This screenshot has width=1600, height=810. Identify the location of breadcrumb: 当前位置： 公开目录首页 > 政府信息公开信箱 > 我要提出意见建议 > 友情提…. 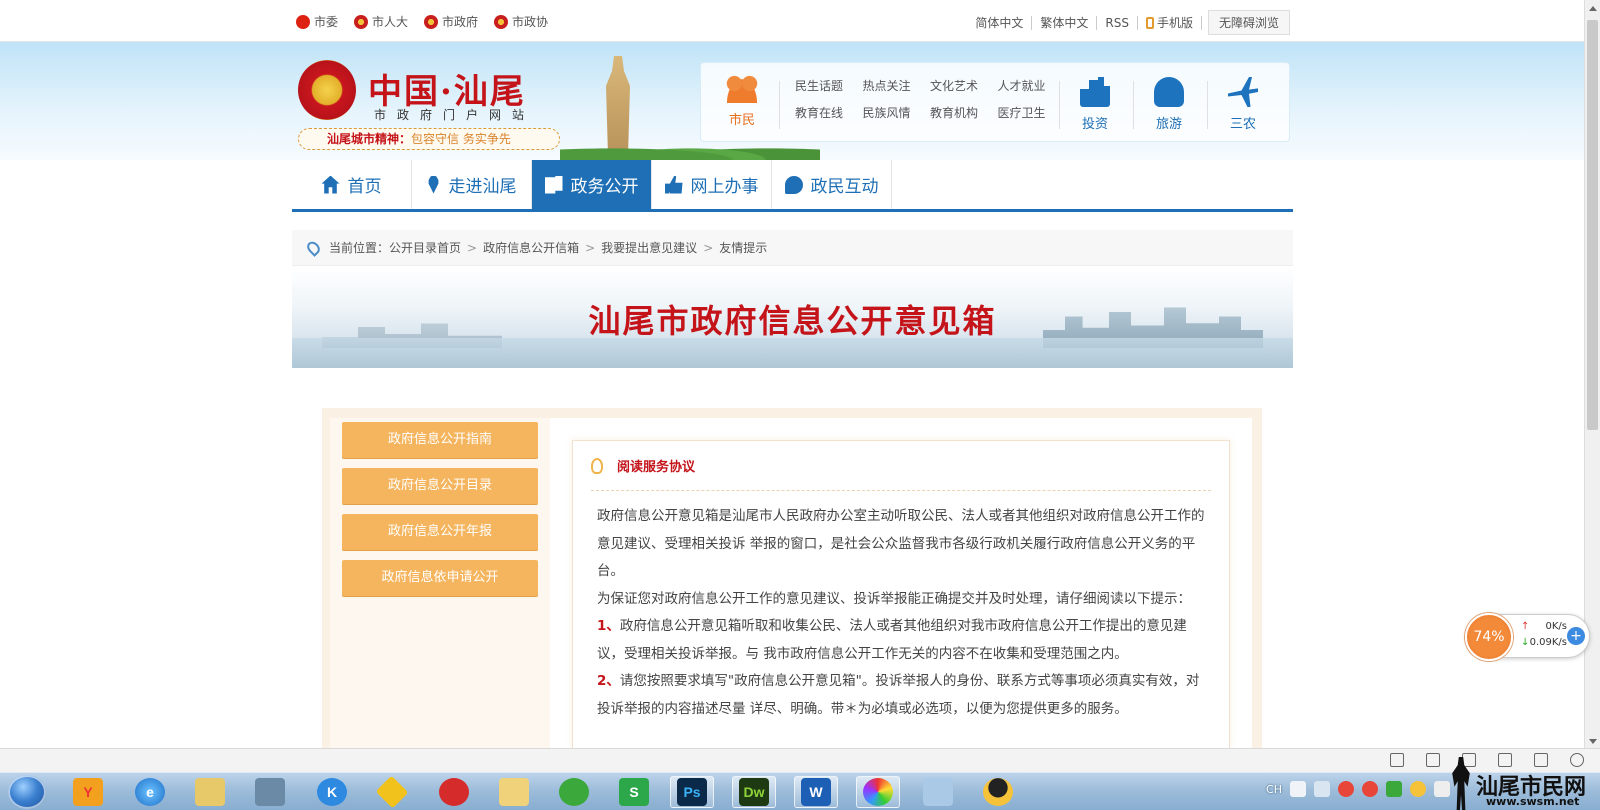
(792, 248).